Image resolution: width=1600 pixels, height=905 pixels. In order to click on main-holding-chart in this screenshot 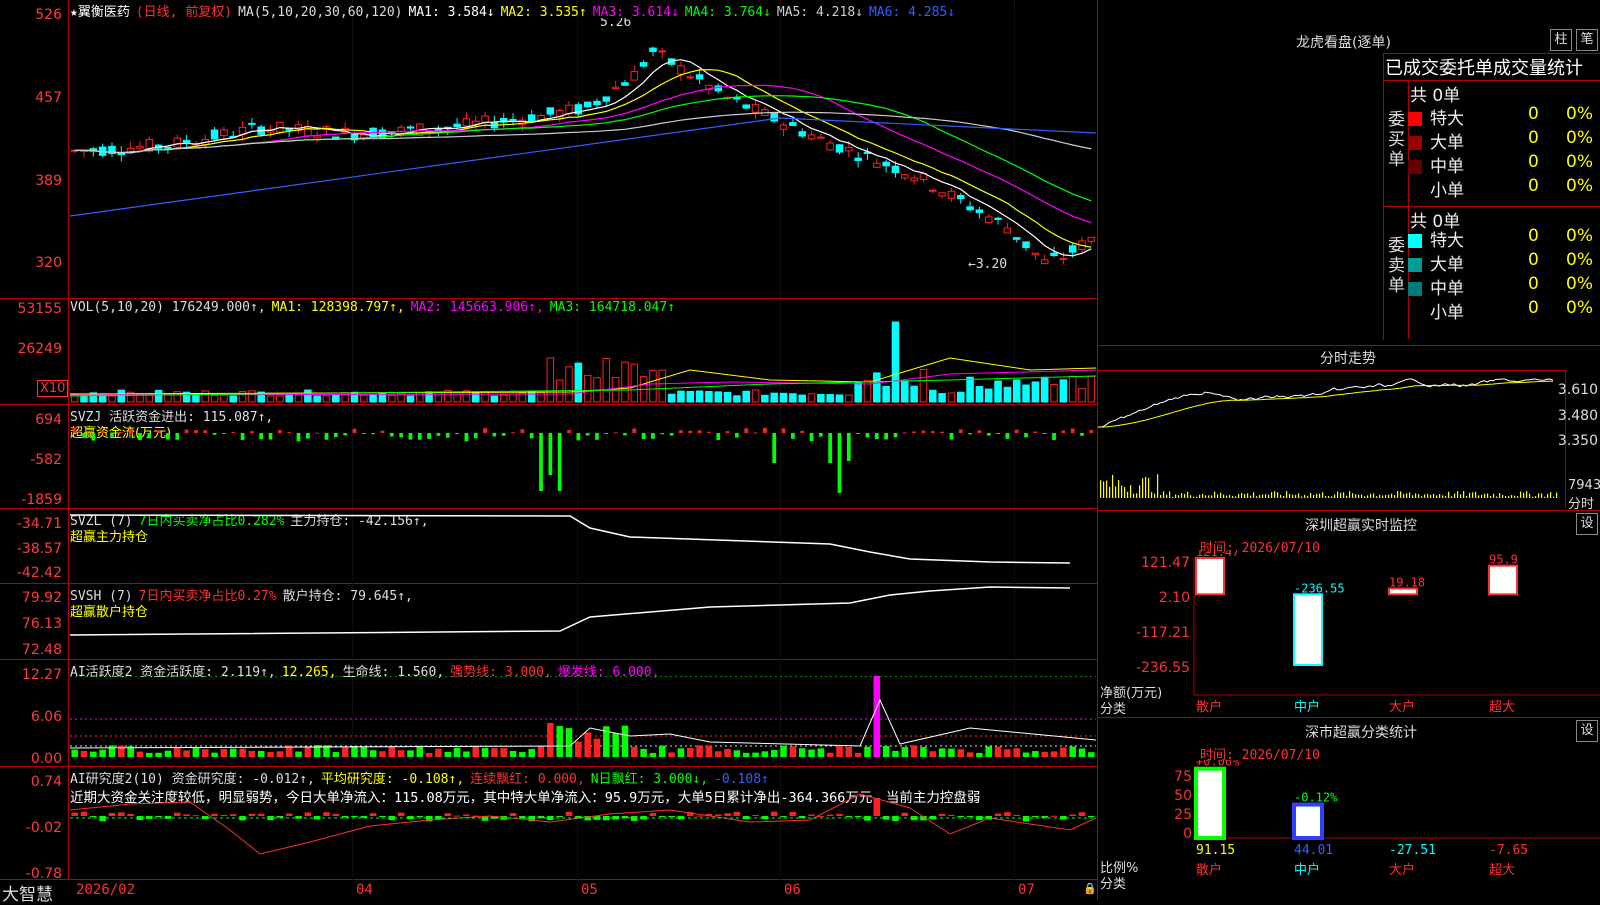, I will do `click(583, 546)`.